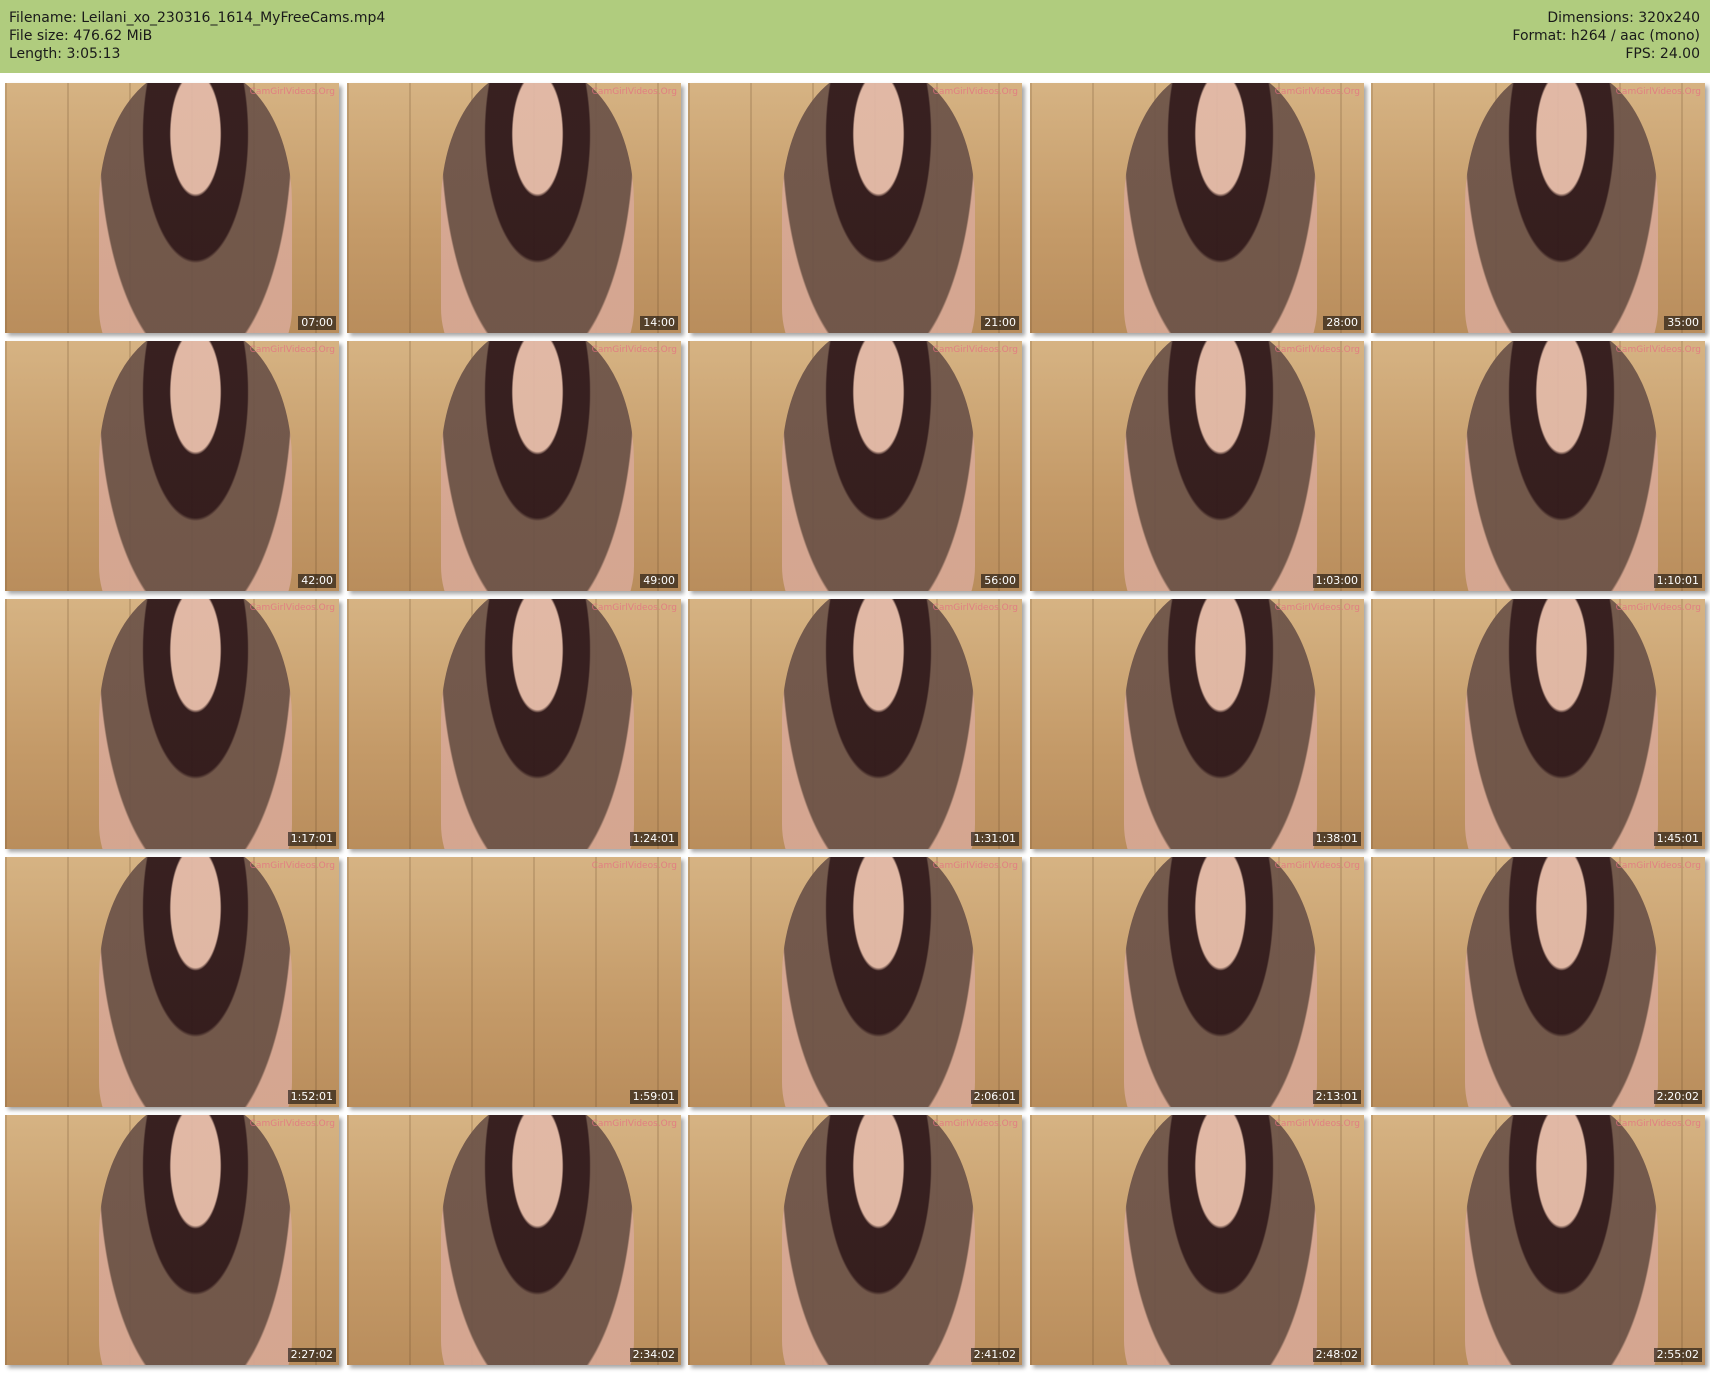  Describe the element at coordinates (1000, 581) in the screenshot. I see `thumbnail-timestamp: 56:00` at that location.